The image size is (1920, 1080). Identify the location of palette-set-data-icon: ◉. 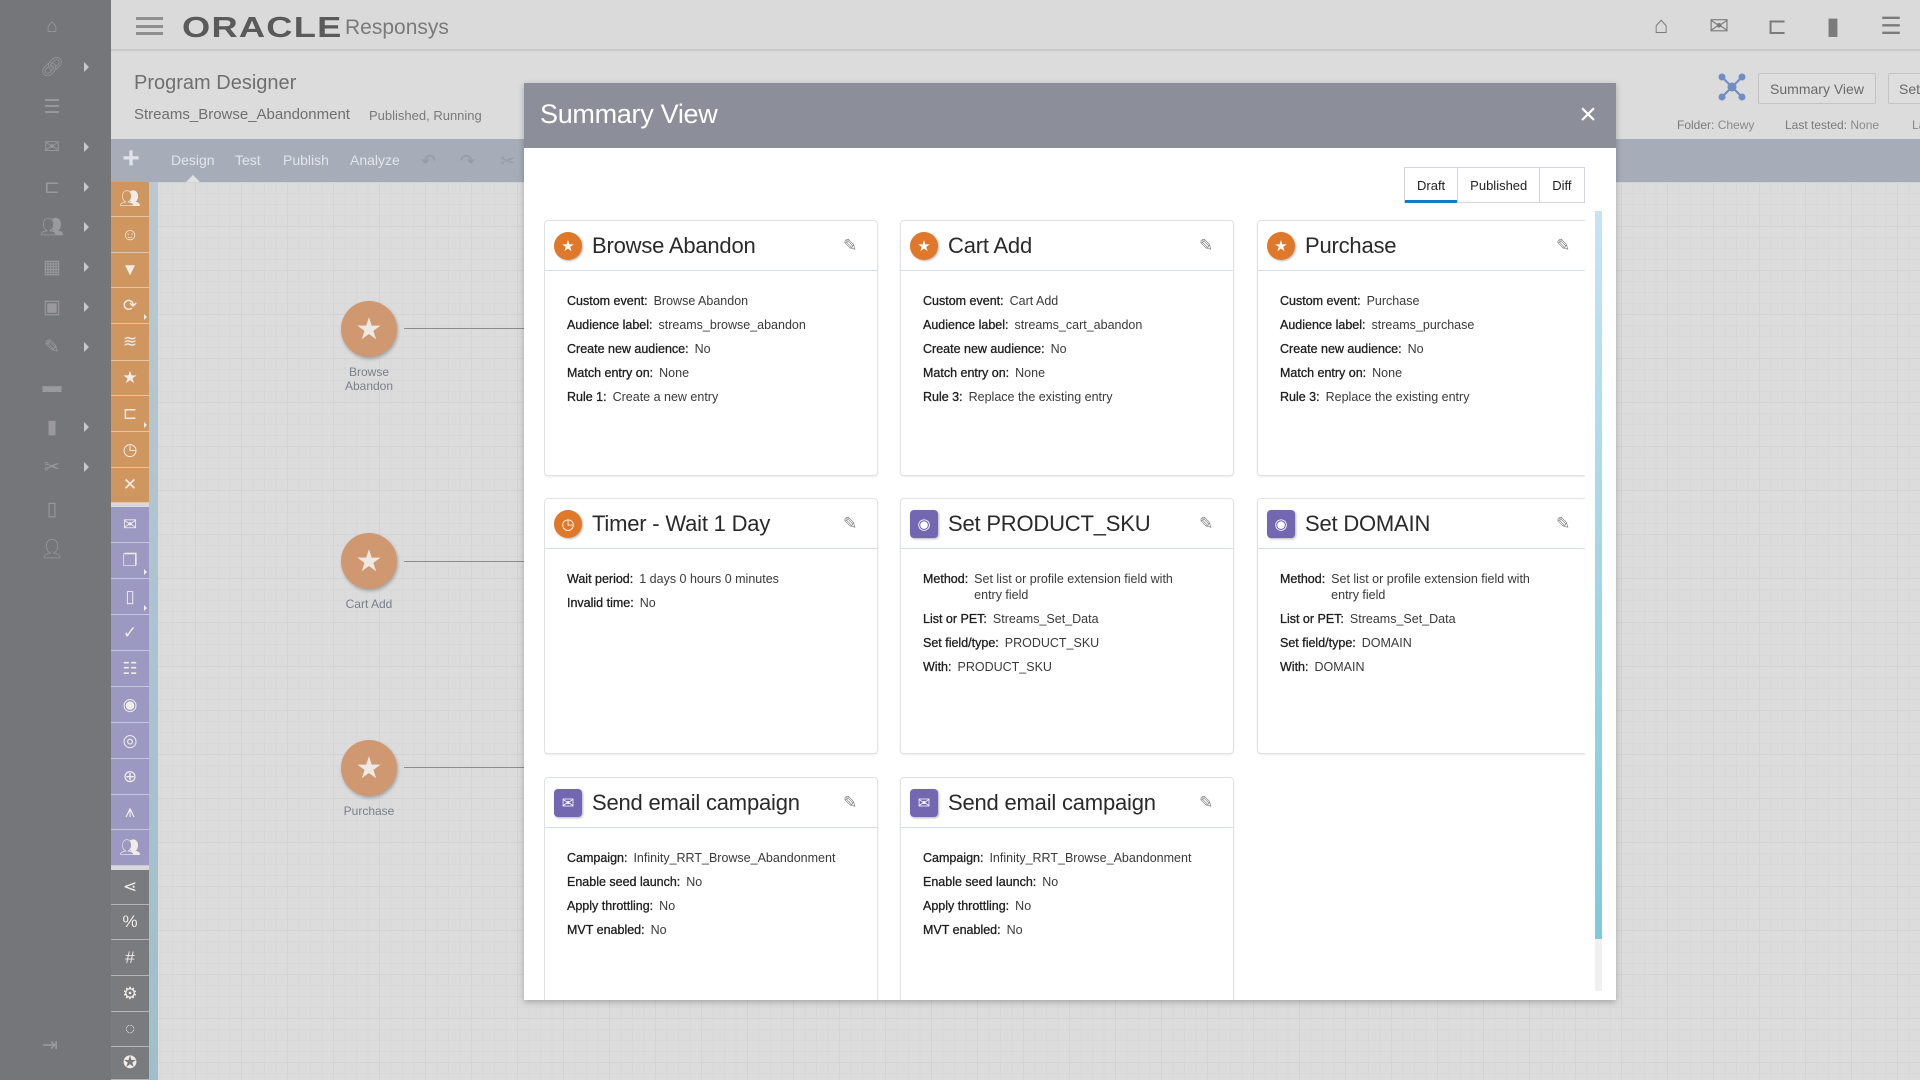
(130, 705).